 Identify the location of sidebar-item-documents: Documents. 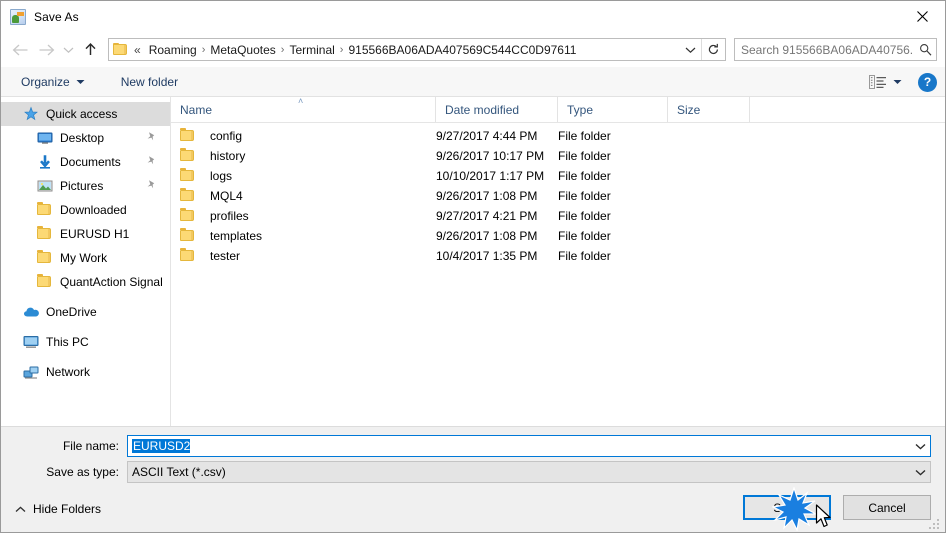
(85, 162).